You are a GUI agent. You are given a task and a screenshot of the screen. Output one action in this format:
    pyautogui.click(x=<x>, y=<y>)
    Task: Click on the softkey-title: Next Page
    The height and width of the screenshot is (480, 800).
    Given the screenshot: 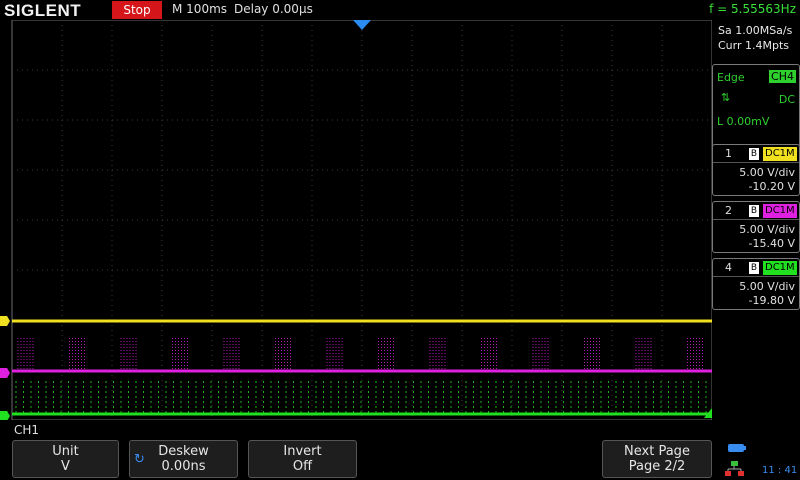 What is the action you would take?
    pyautogui.click(x=657, y=451)
    